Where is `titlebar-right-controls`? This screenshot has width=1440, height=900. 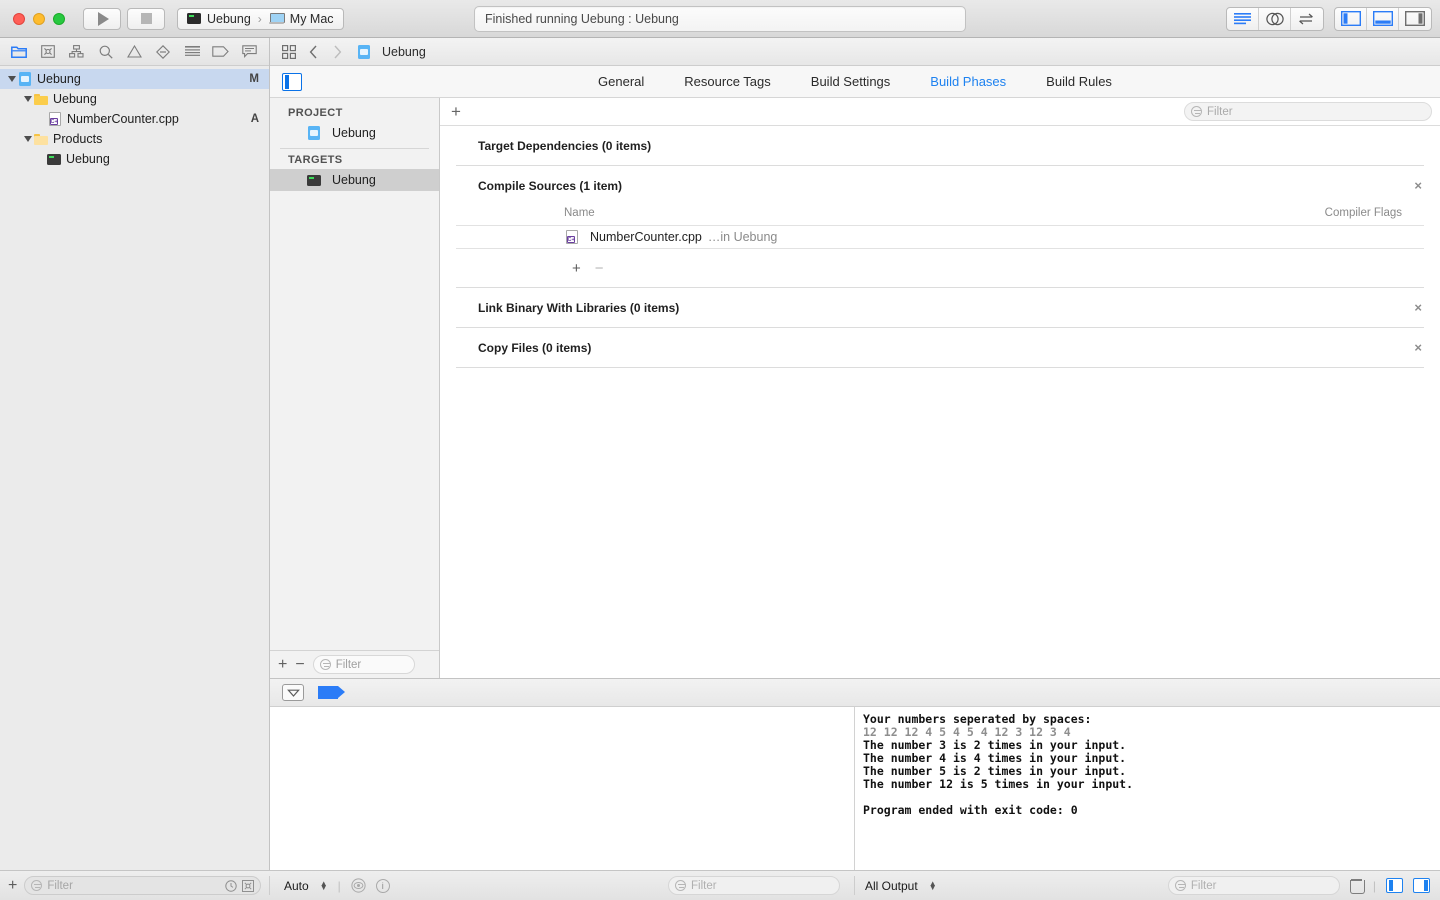 titlebar-right-controls is located at coordinates (1329, 18).